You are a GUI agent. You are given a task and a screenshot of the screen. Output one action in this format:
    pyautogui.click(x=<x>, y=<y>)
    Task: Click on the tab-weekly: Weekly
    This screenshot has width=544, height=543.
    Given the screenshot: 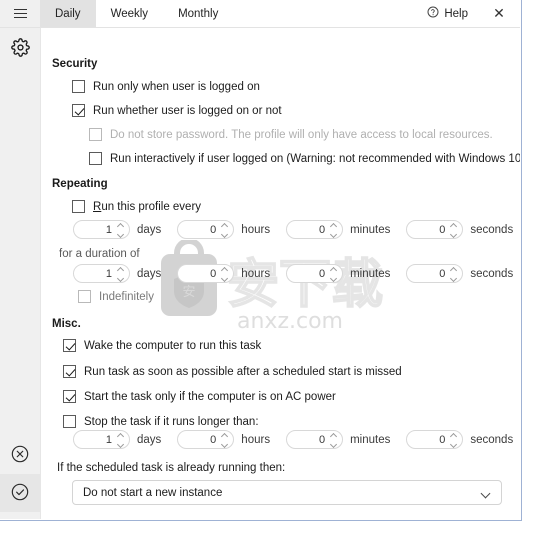 What is the action you would take?
    pyautogui.click(x=130, y=13)
    